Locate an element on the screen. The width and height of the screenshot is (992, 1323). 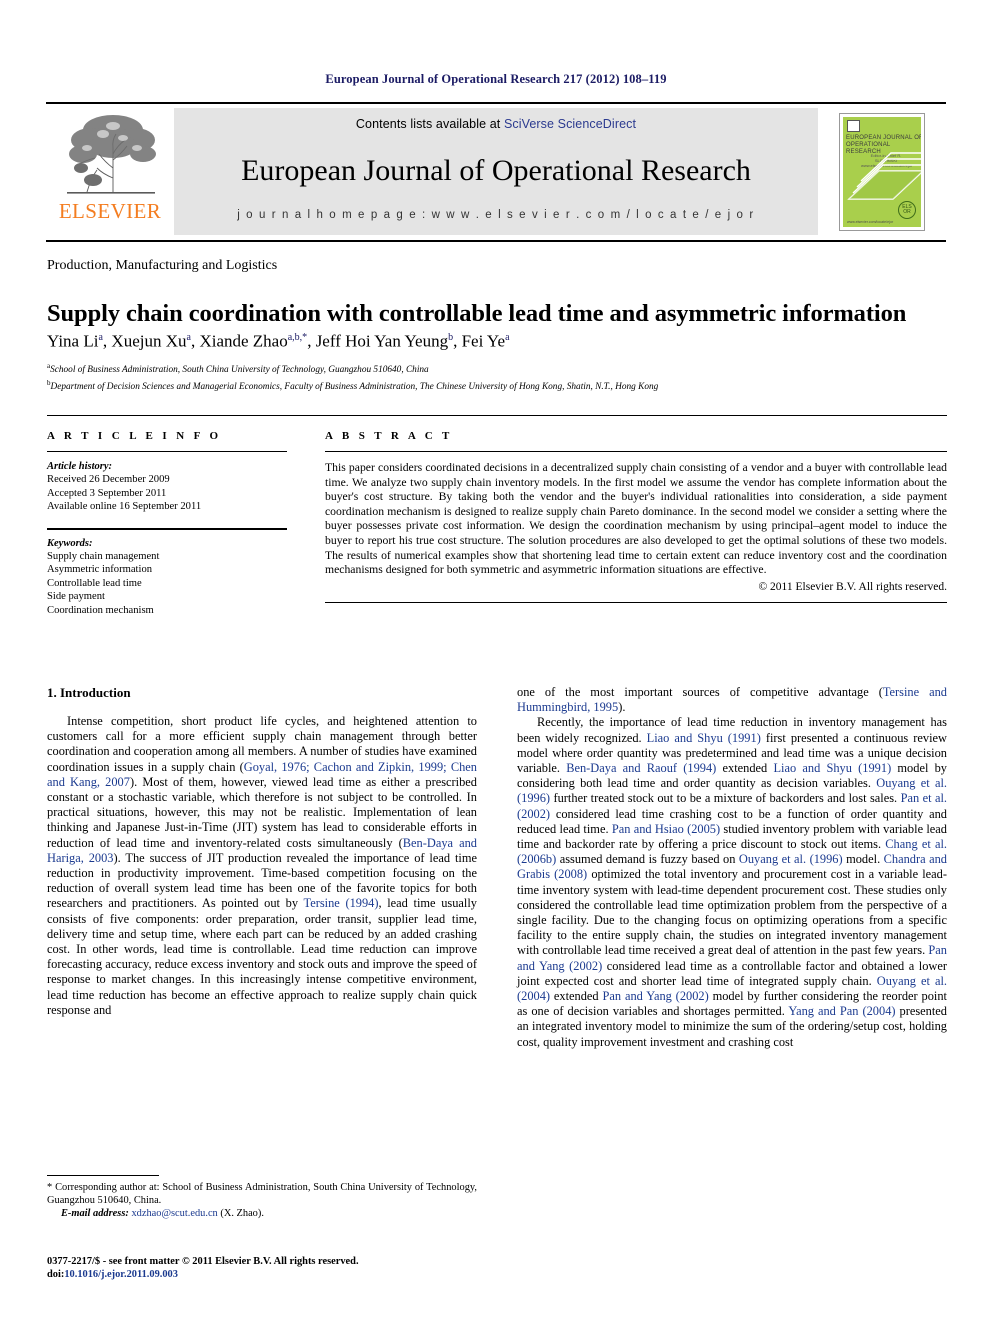
elsevier-wordmark: ELSEVIER is located at coordinates (110, 211).